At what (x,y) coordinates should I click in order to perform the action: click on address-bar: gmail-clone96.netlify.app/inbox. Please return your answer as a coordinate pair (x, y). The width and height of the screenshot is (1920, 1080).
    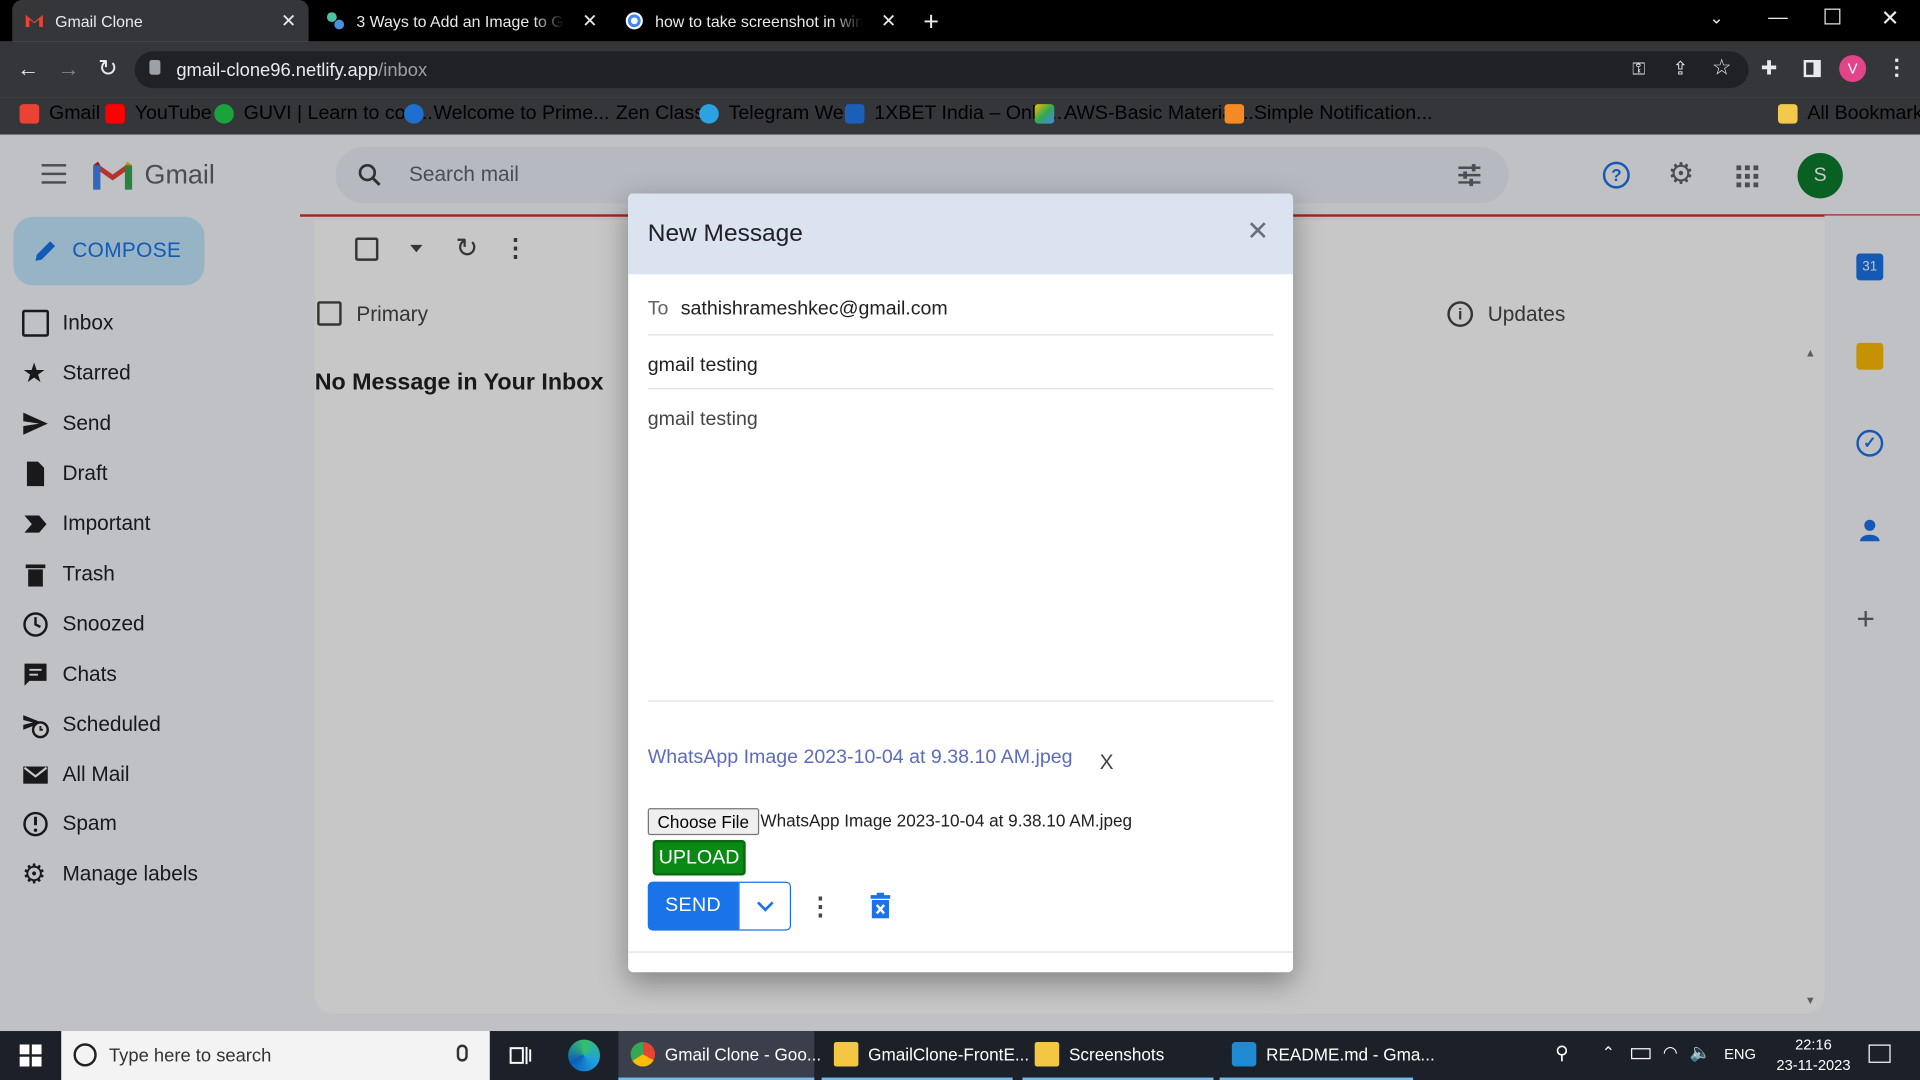
    Looking at the image, I should click on (941, 70).